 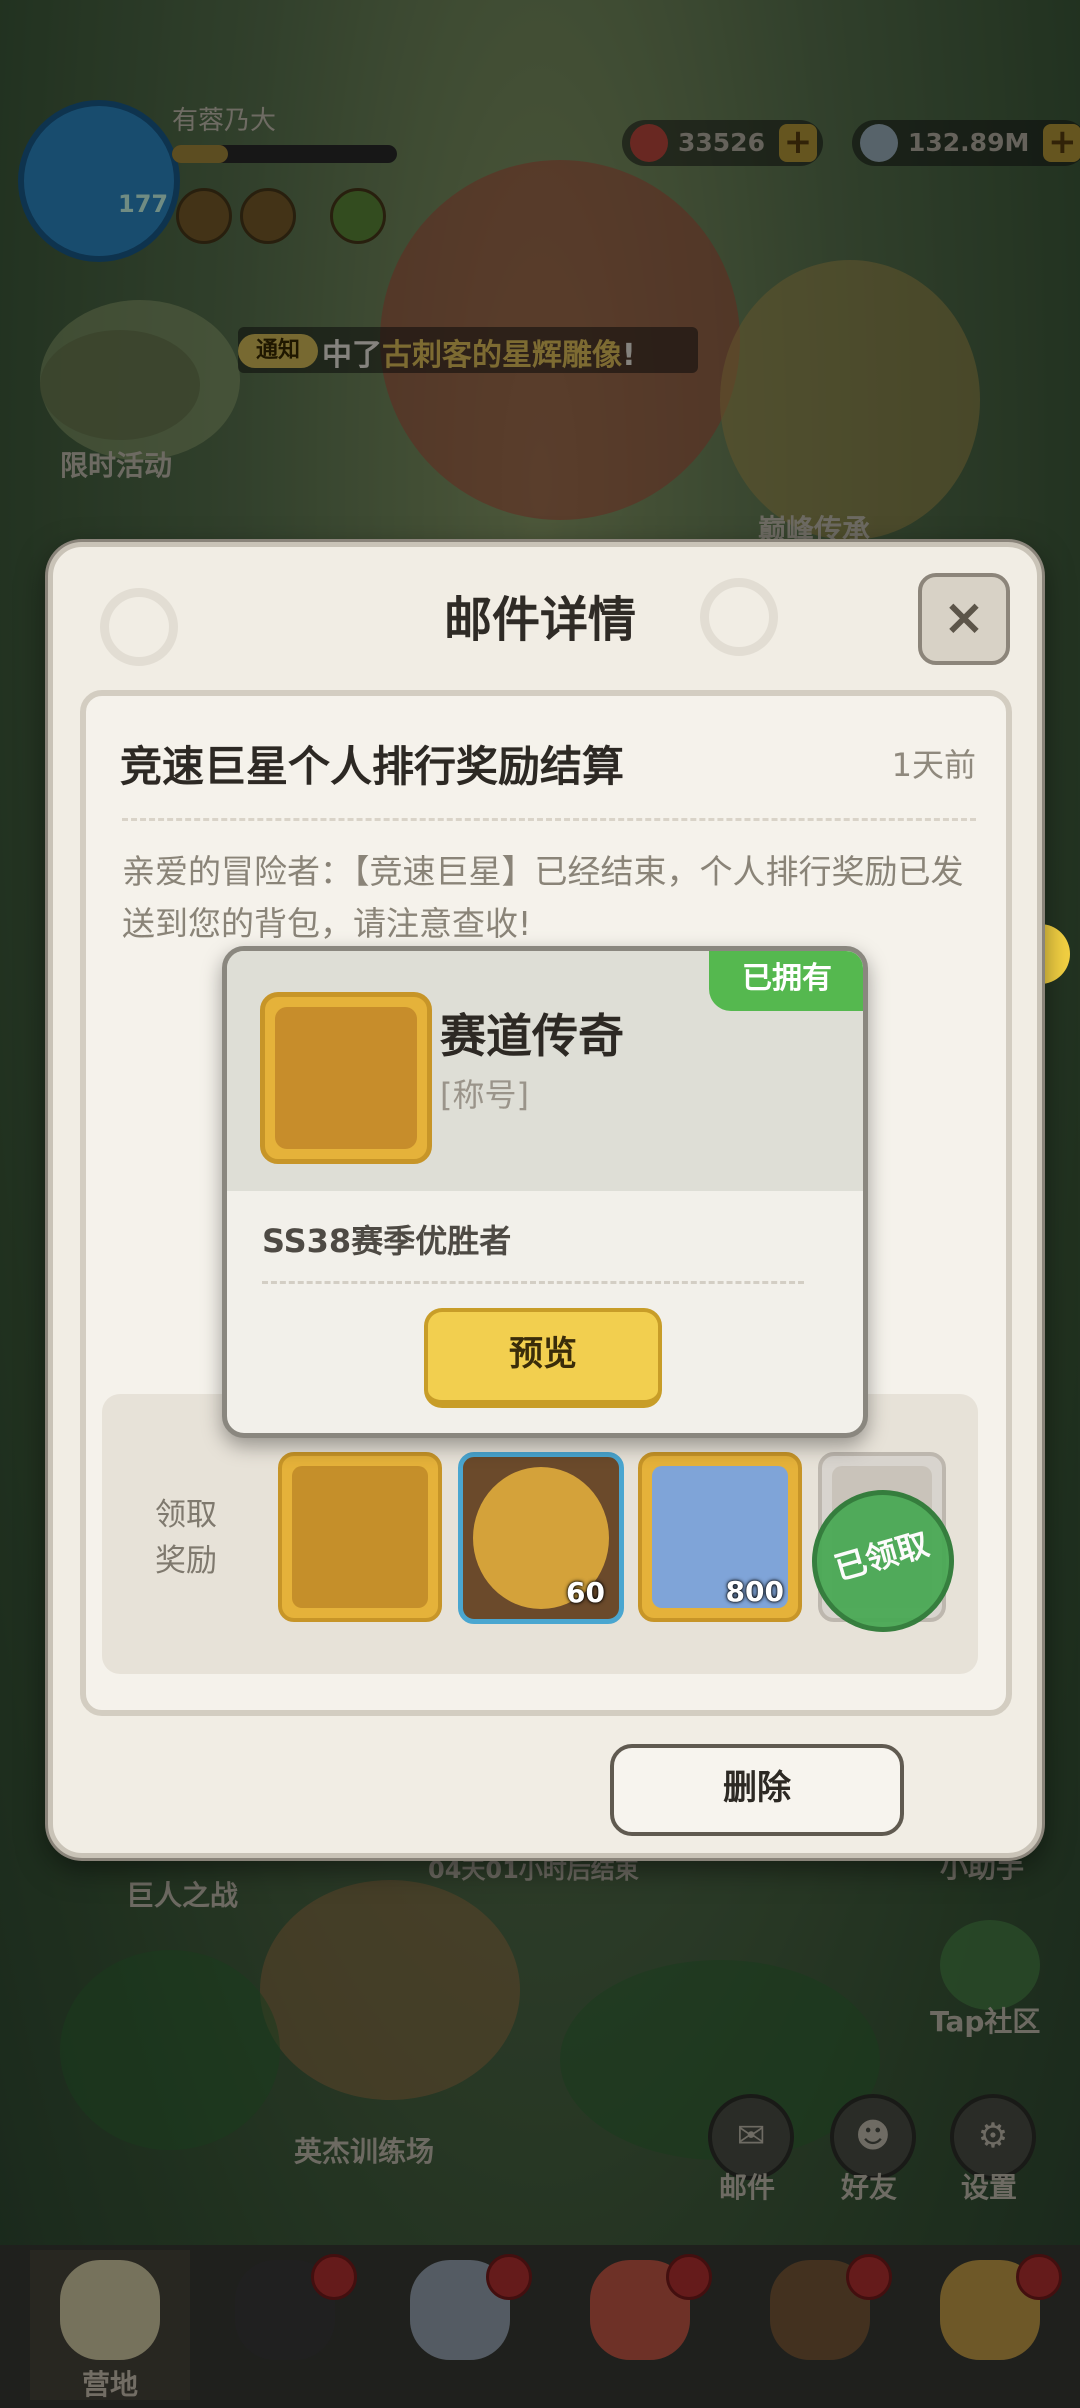 I want to click on preview-button: 预览, so click(x=543, y=1358).